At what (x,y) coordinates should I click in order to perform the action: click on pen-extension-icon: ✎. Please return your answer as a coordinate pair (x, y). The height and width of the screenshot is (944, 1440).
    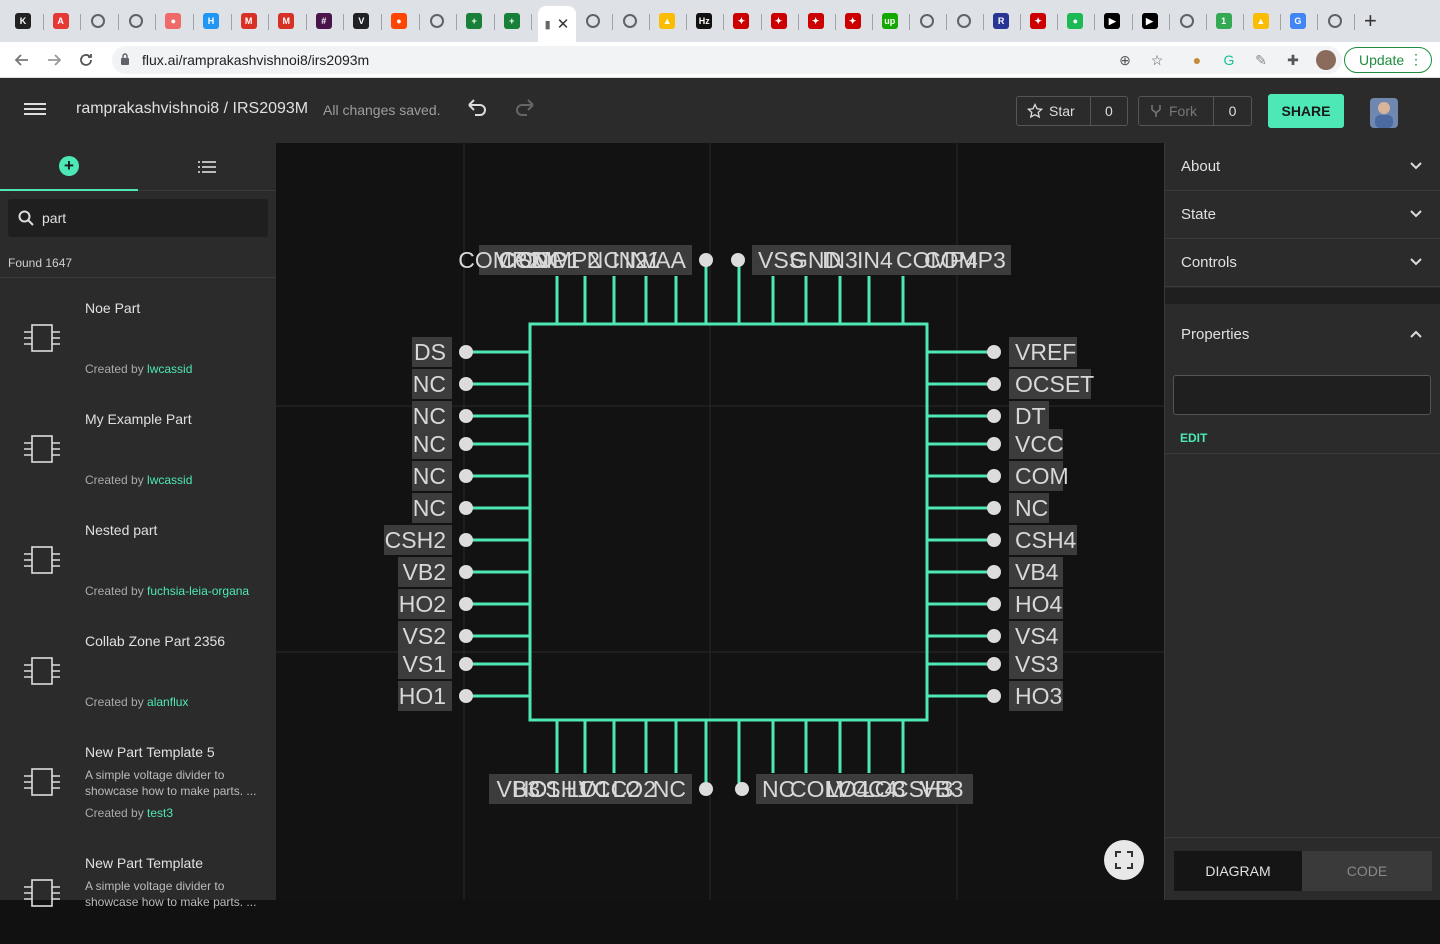
    Looking at the image, I should click on (1261, 60).